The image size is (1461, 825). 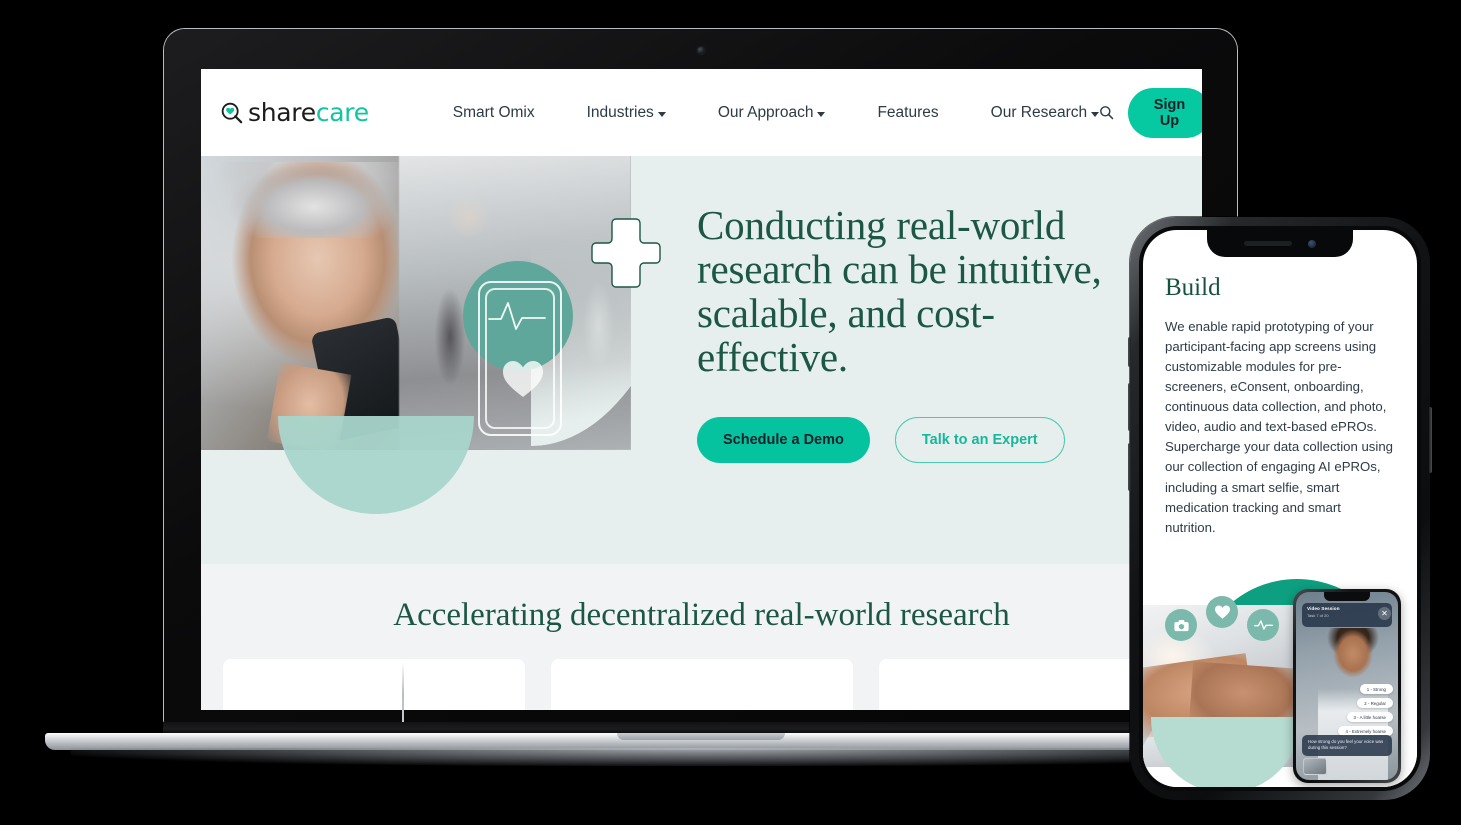 I want to click on video-session-title: Video Session, so click(x=1323, y=608).